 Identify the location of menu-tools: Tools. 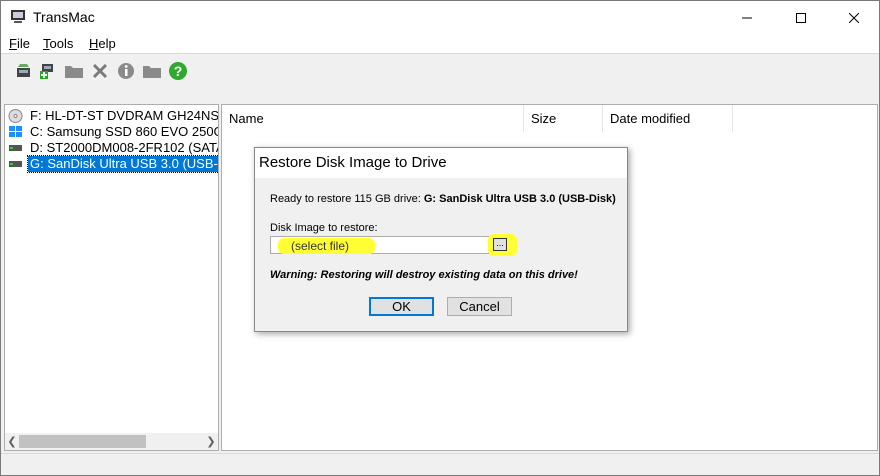
(58, 43).